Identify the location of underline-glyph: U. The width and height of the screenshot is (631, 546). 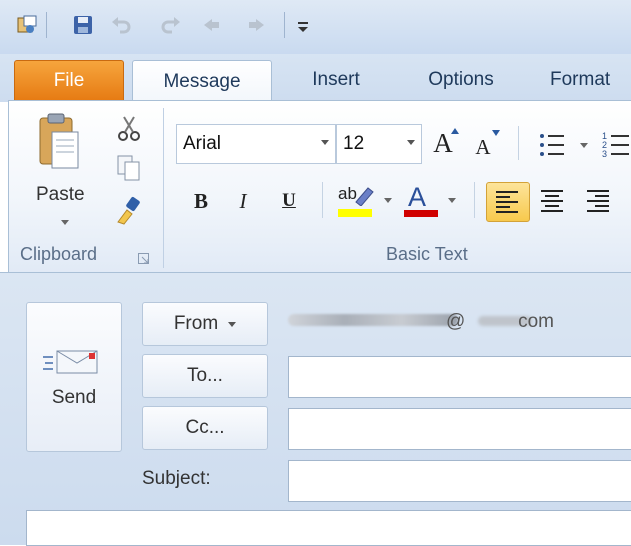
(289, 200).